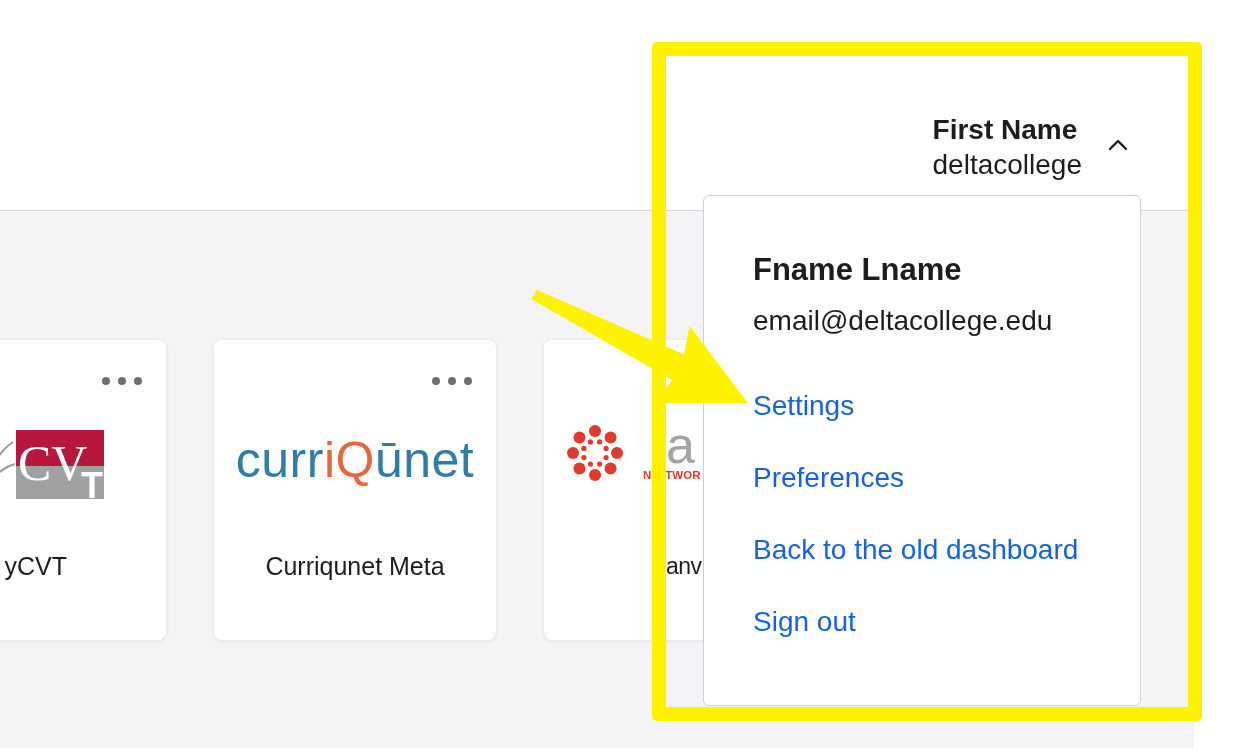 This screenshot has height=748, width=1242. Describe the element at coordinates (684, 566) in the screenshot. I see `app-name: anv` at that location.